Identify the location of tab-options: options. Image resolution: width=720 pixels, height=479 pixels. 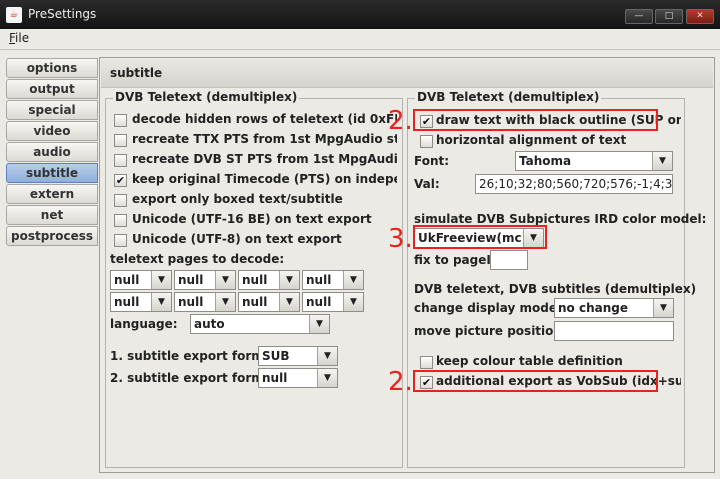
(52, 68).